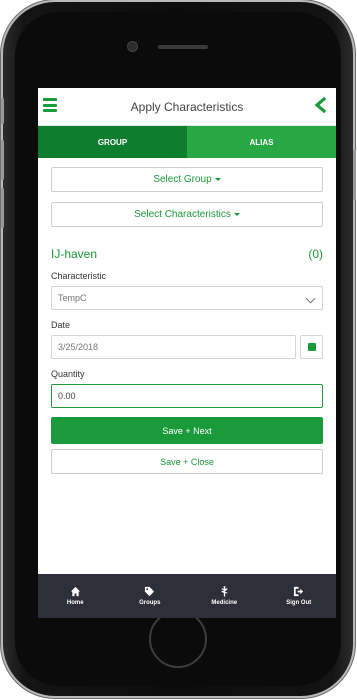 The width and height of the screenshot is (357, 700). I want to click on caduceus-icon, so click(224, 591).